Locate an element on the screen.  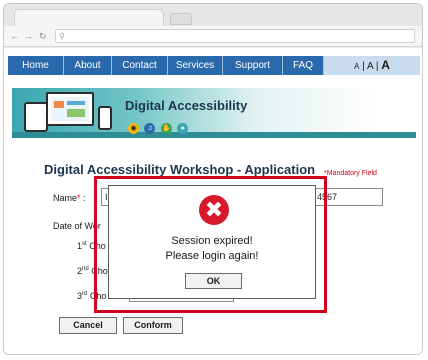
dialog-message-line1: Session expired! is located at coordinates (212, 241).